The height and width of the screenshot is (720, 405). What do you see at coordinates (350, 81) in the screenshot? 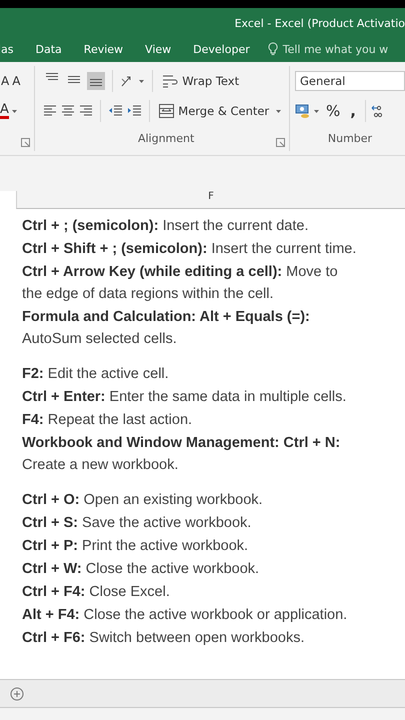
I see `number-format-field: General` at bounding box center [350, 81].